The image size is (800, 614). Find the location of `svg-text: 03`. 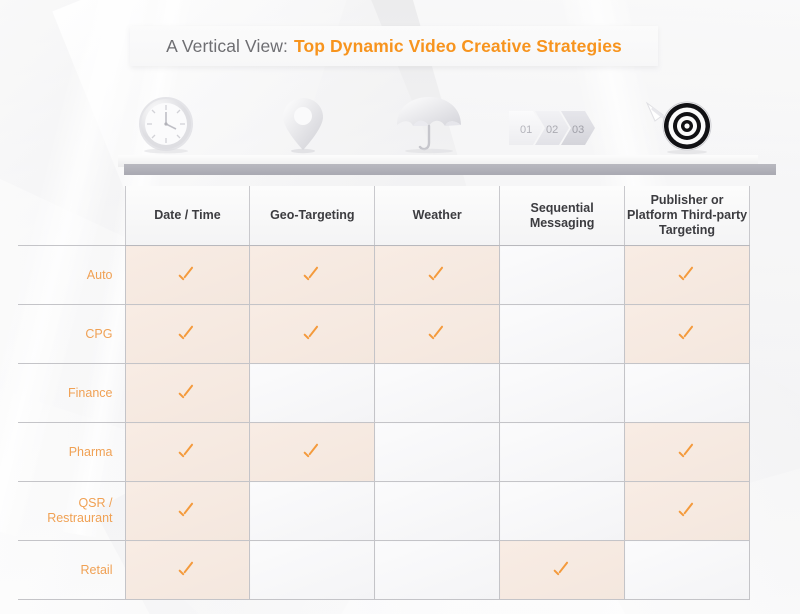

svg-text: 03 is located at coordinates (578, 130).